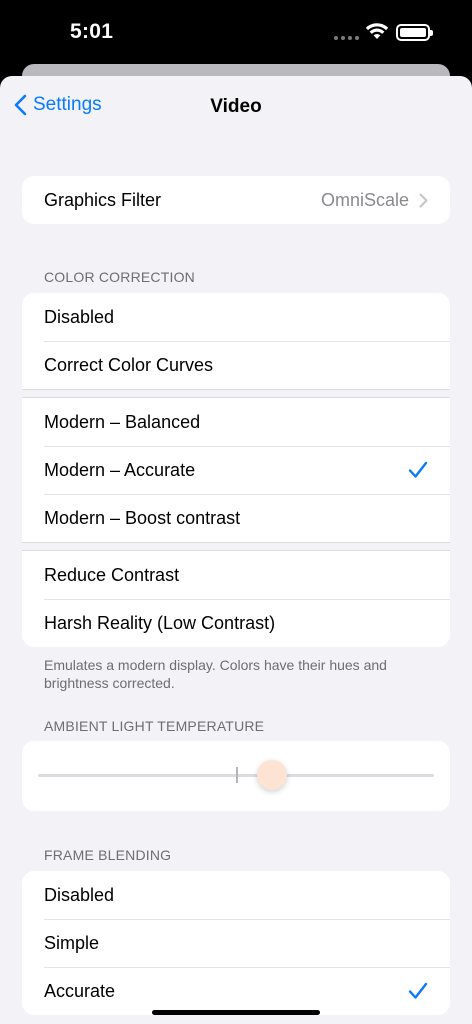 This screenshot has width=472, height=1024. What do you see at coordinates (120, 469) in the screenshot?
I see `option-label: Modern – Accurate` at bounding box center [120, 469].